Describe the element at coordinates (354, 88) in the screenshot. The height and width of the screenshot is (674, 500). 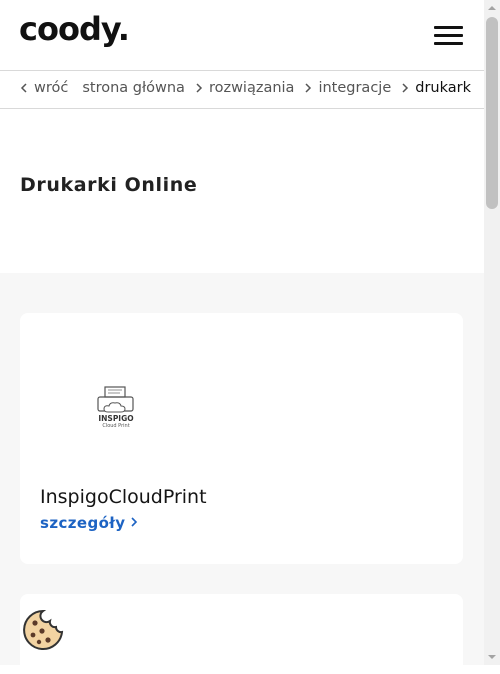
I see `breadcrumb-item-integrations: integracje` at that location.